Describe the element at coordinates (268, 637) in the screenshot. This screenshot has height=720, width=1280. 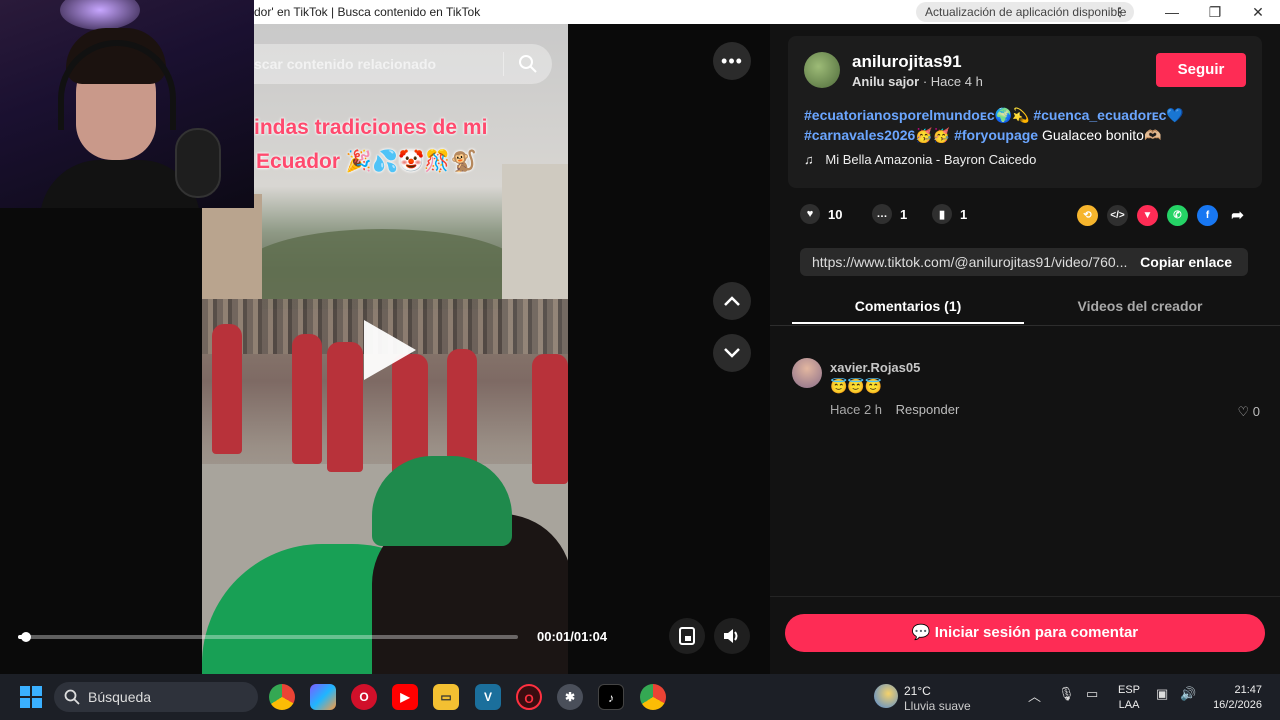
I see `video-progress-bar` at that location.